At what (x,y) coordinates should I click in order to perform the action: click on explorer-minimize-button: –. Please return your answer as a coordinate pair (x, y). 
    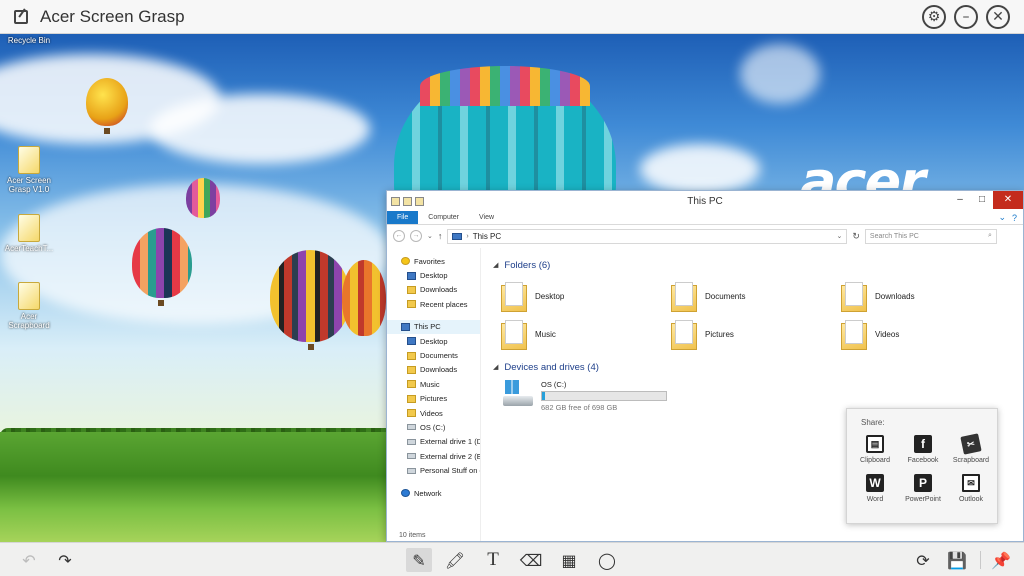
    Looking at the image, I should click on (960, 200).